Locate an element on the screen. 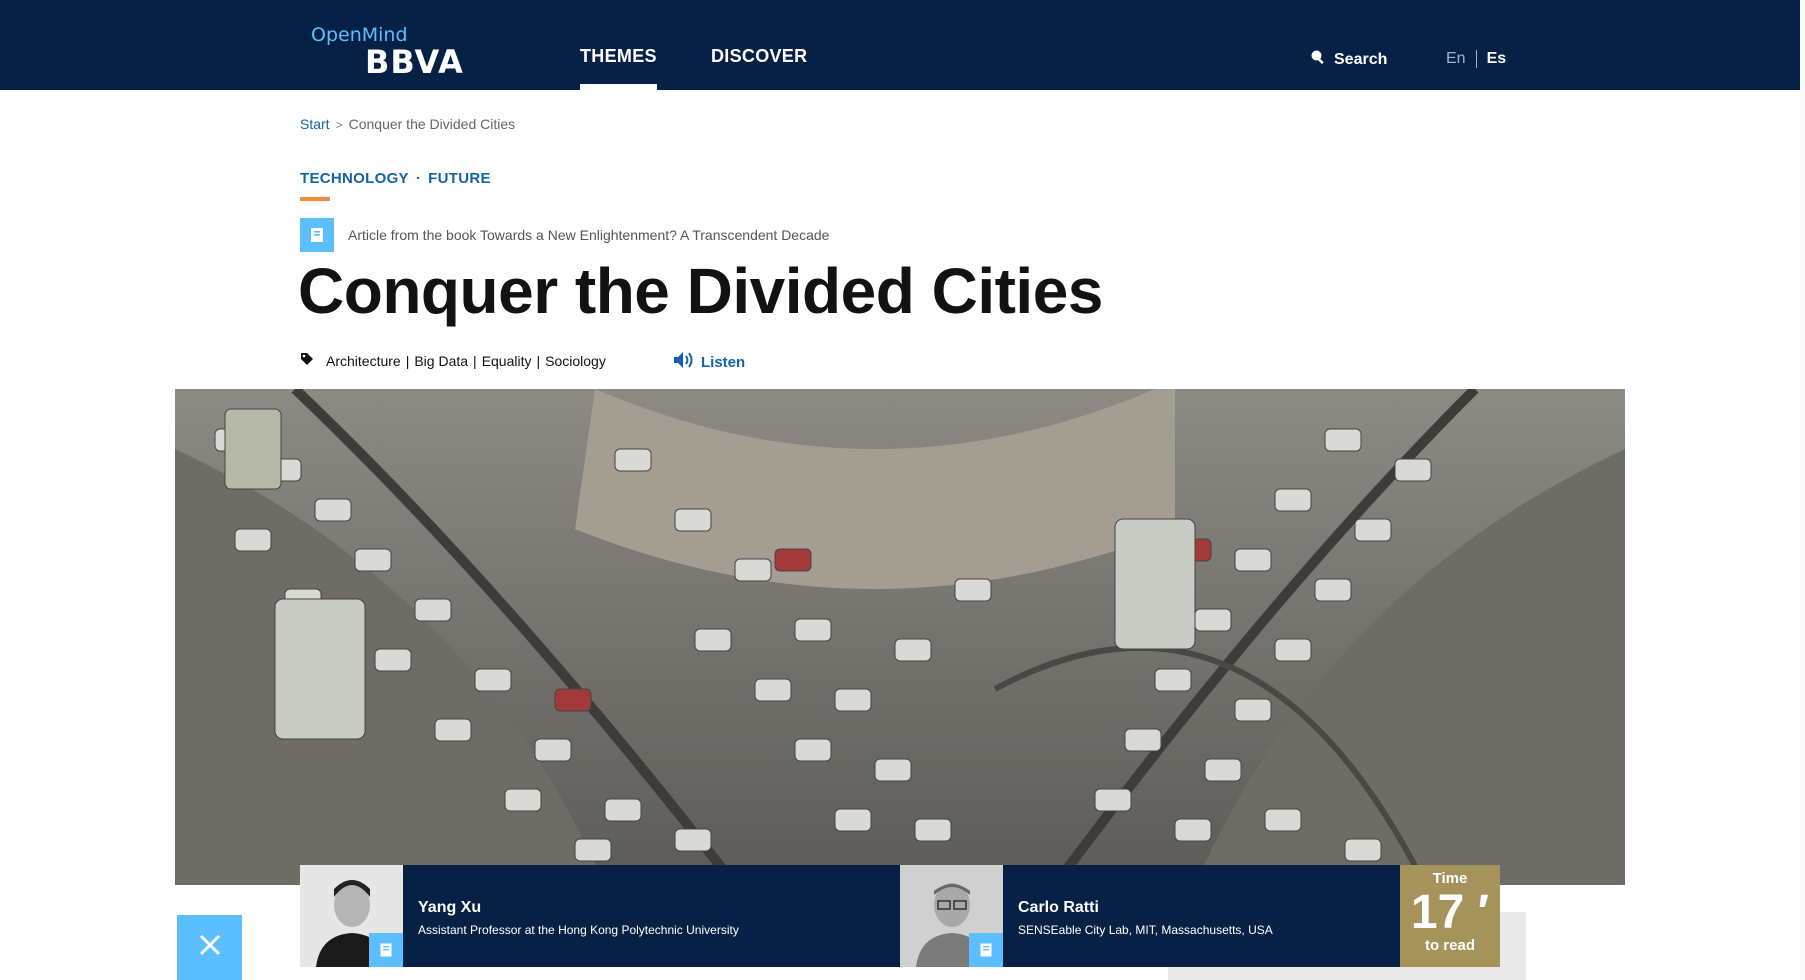 The image size is (1805, 980). breadcrumb-start-link: Start is located at coordinates (315, 124).